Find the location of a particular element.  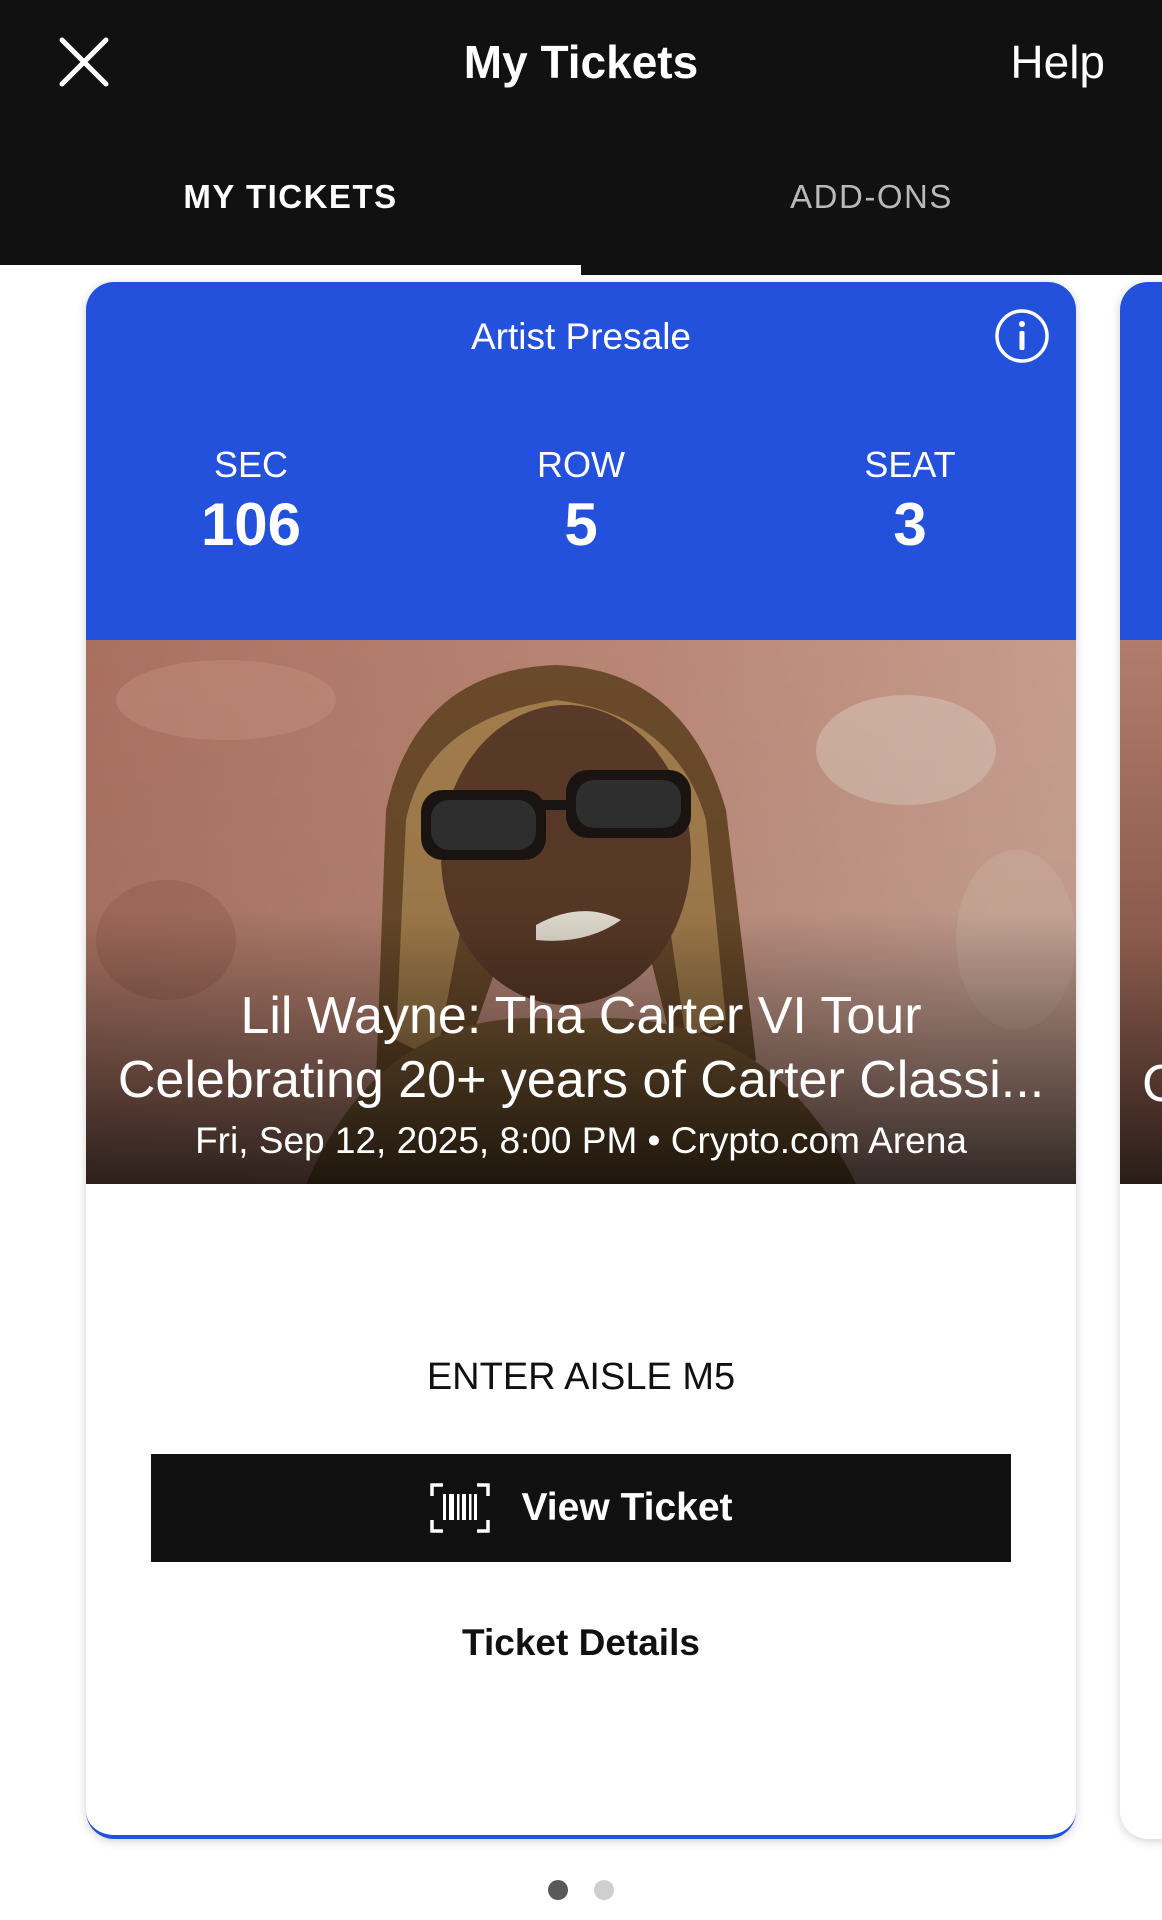

event-title-line1: Lil Wayne: Tha Carter VI Tour is located at coordinates (581, 1016).